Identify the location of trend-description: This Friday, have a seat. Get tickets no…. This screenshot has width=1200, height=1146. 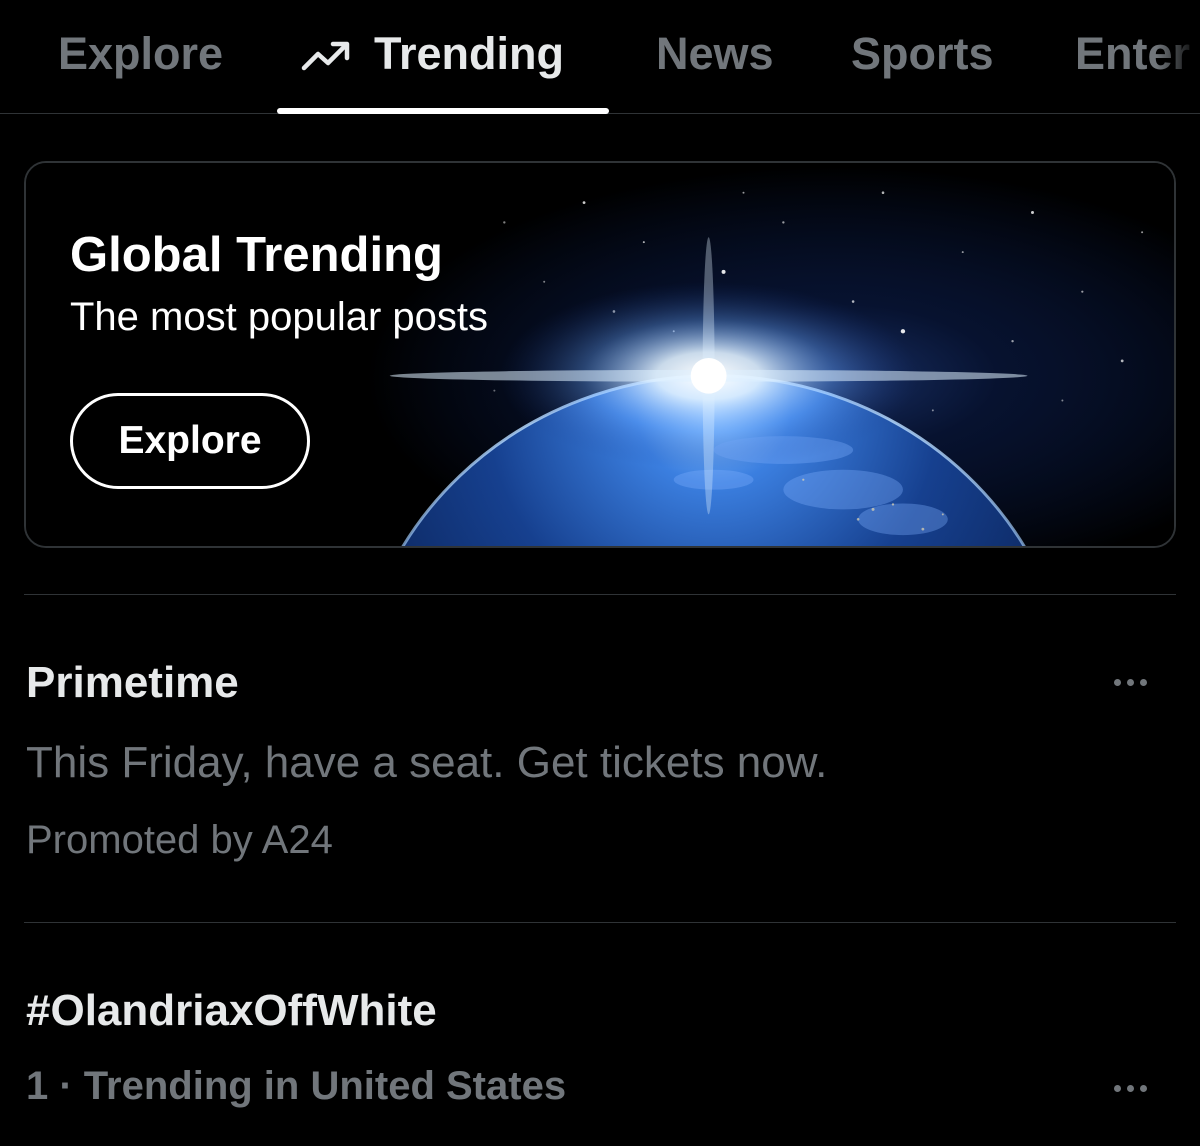
(427, 762).